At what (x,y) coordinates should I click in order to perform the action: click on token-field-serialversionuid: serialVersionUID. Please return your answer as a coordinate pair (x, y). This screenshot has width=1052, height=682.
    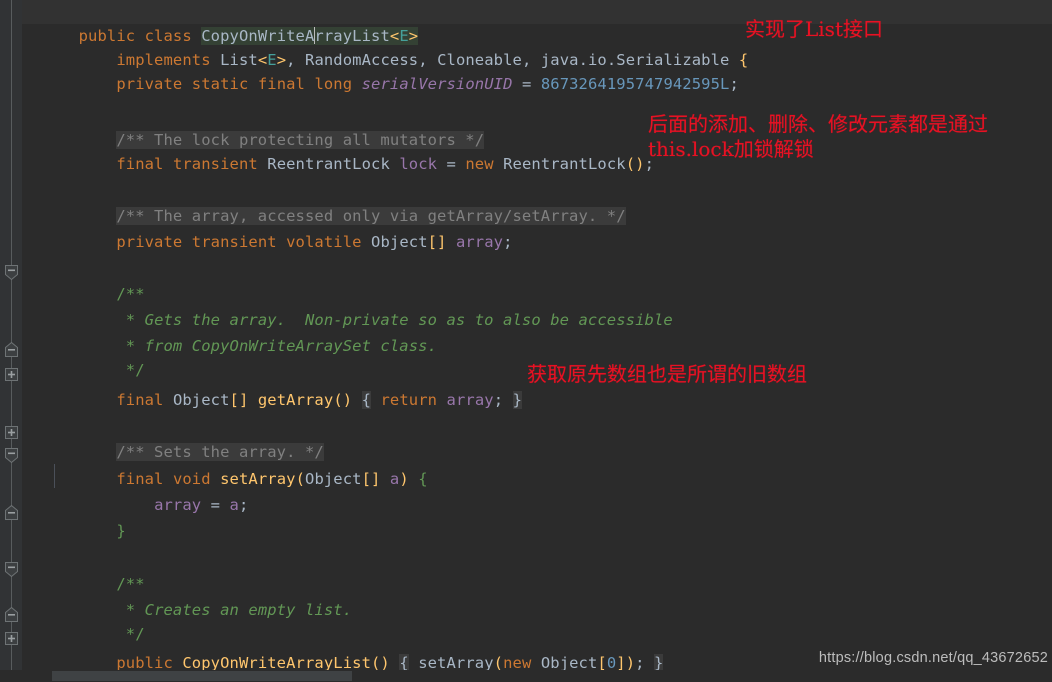
    Looking at the image, I should click on (437, 84).